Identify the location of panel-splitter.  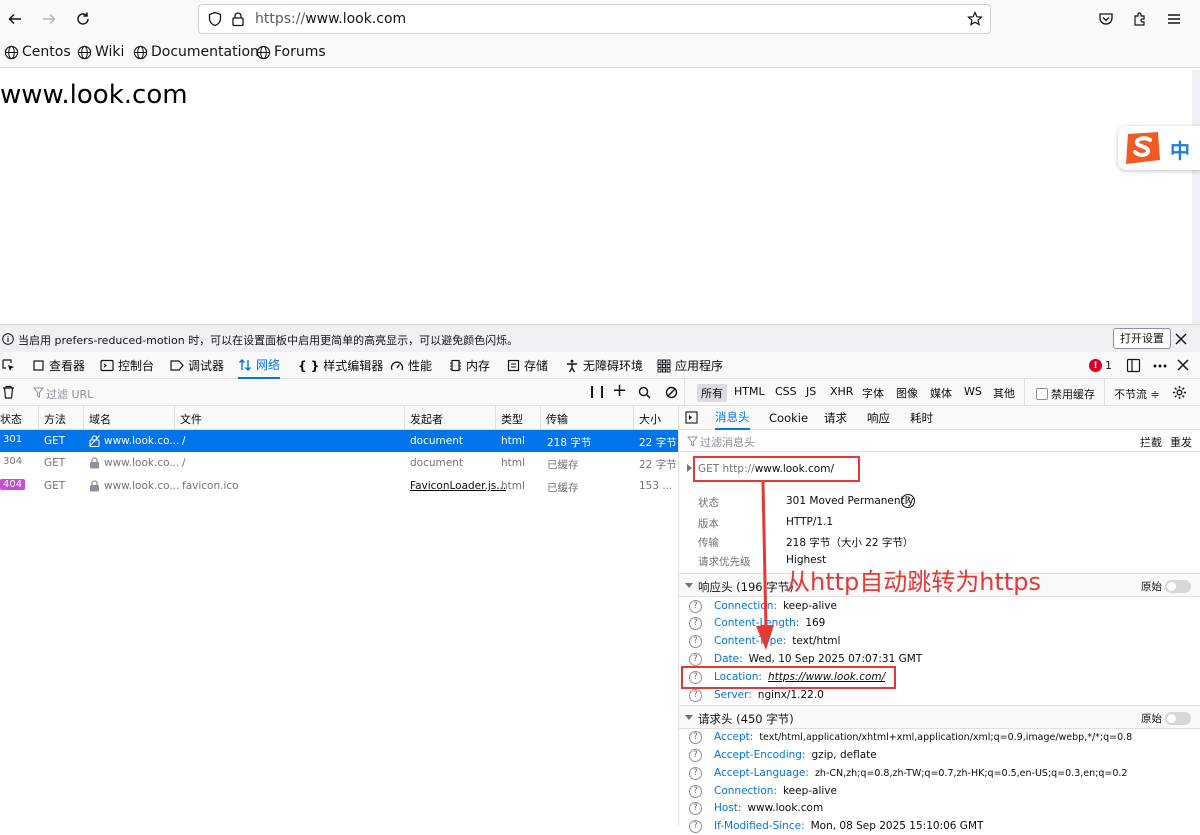
(678, 616).